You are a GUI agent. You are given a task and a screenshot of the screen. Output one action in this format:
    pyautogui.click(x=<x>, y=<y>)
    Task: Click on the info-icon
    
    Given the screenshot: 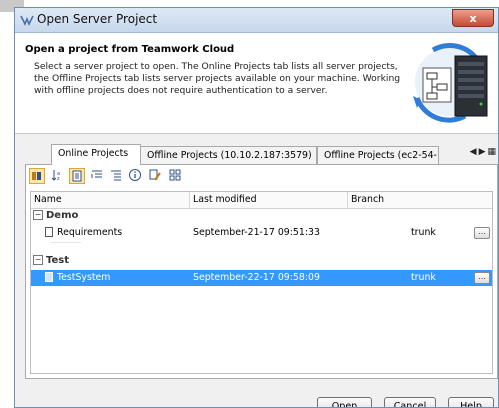 What is the action you would take?
    pyautogui.click(x=135, y=176)
    